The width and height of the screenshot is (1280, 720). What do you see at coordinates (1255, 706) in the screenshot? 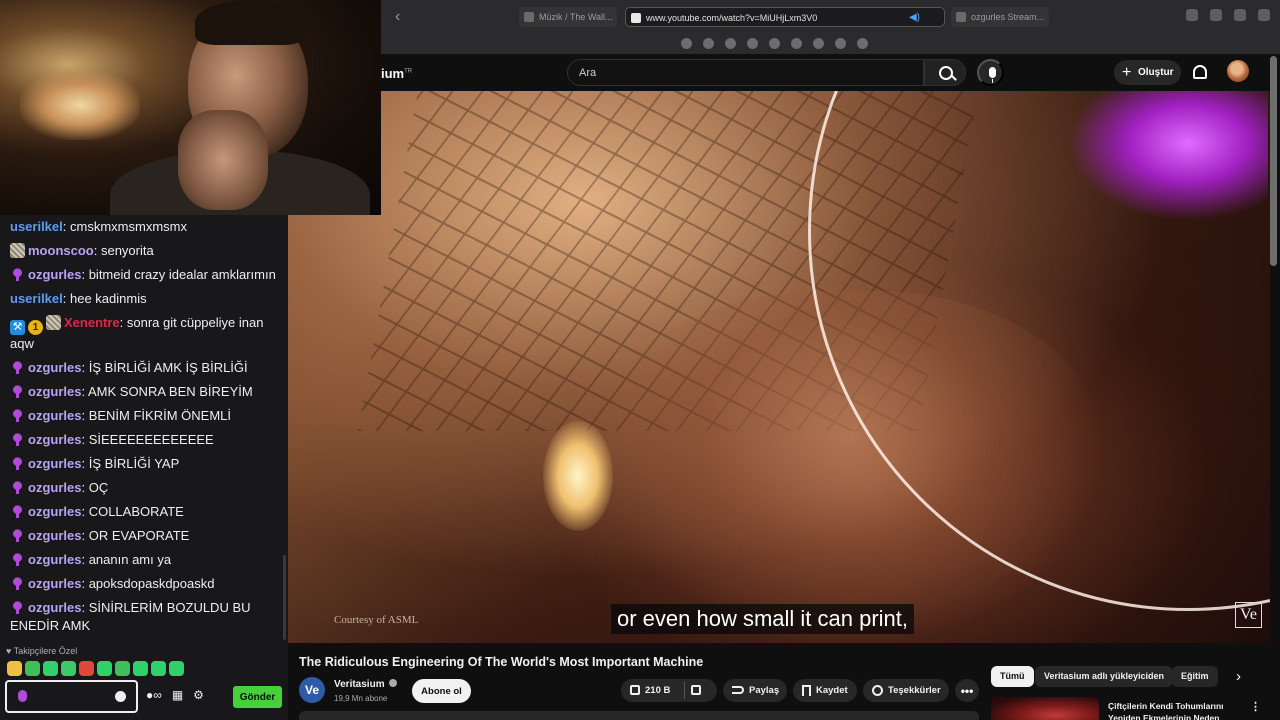
I see `more-vert-icon: ⋮` at bounding box center [1255, 706].